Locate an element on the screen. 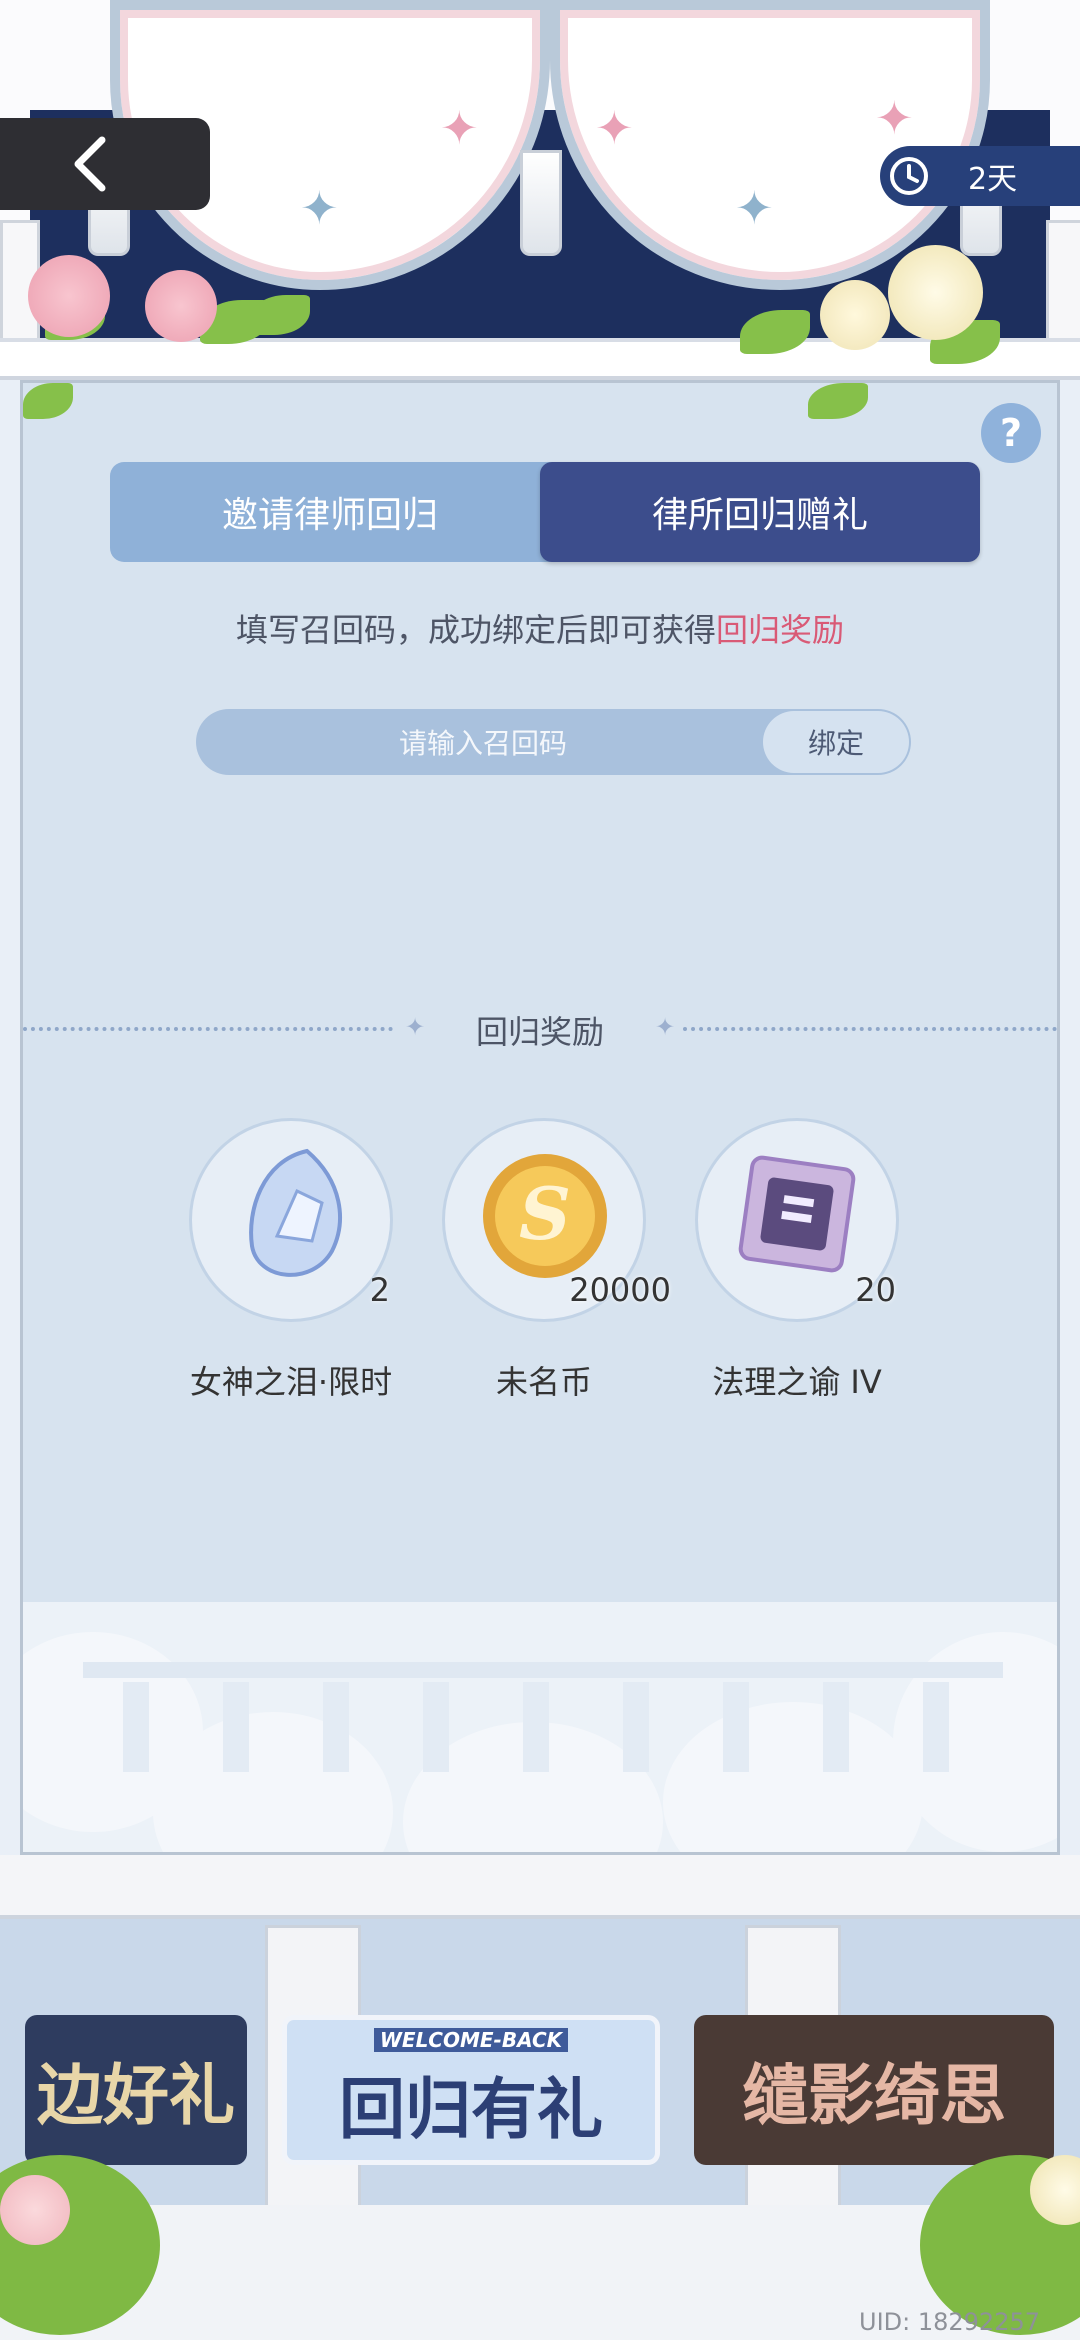  tab-label: 律所回归赠礼 is located at coordinates (759, 515).